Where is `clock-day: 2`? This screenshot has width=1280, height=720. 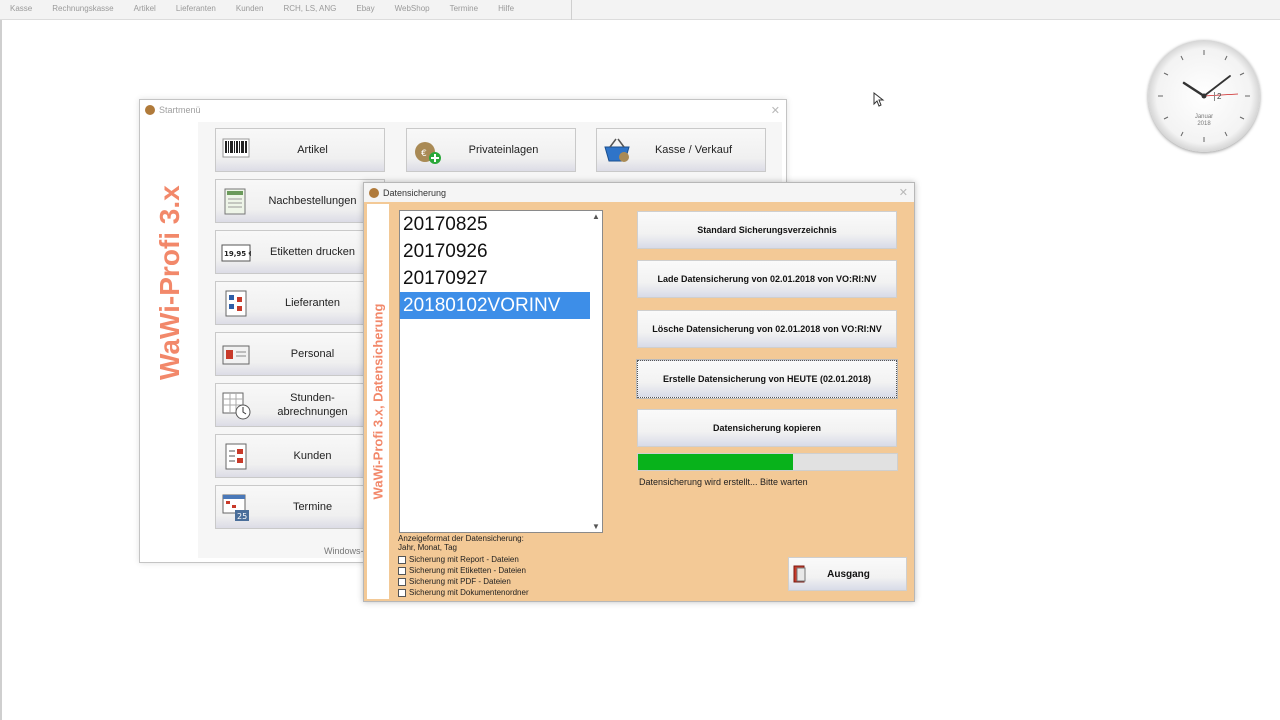 clock-day: 2 is located at coordinates (1217, 96).